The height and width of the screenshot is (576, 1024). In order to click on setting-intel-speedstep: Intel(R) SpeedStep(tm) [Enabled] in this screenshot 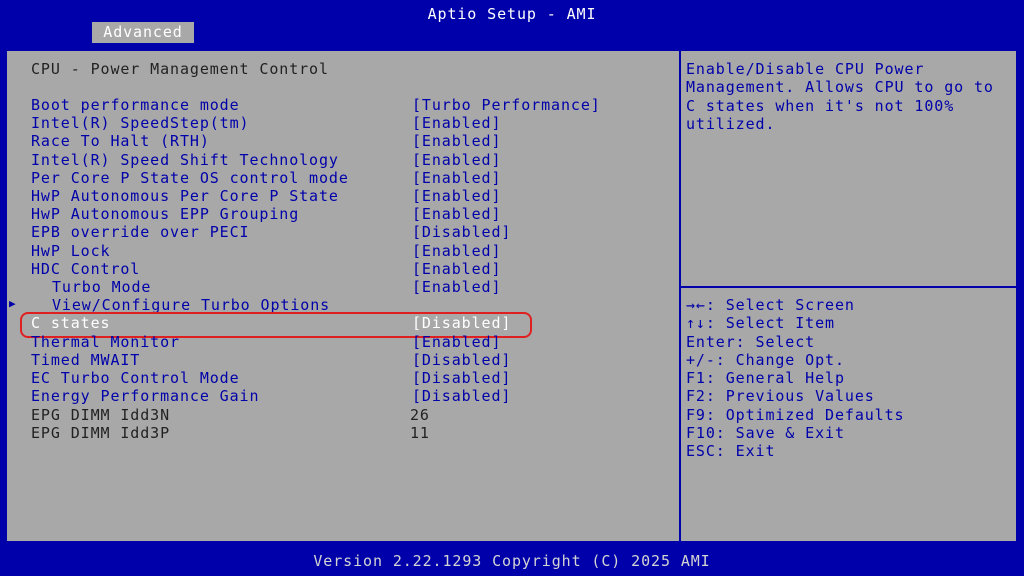, I will do `click(265, 123)`.